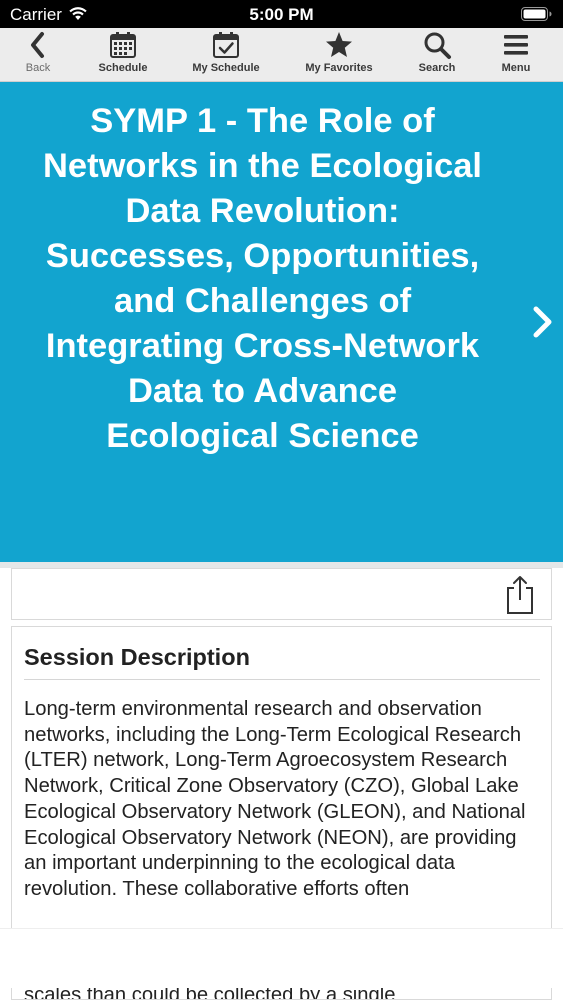 This screenshot has height=1000, width=563. I want to click on my-schedule-label: My Schedule, so click(226, 68).